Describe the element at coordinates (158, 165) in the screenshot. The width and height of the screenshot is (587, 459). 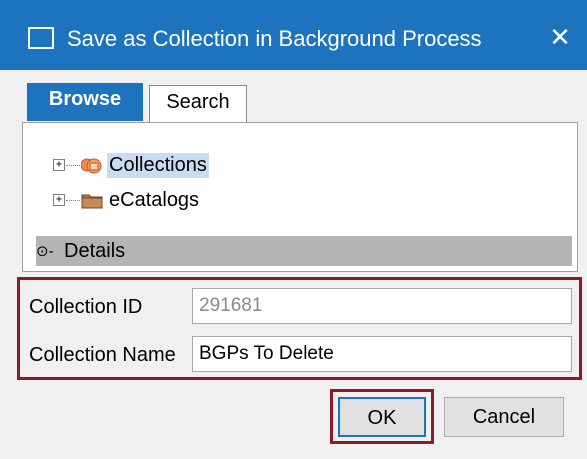
I see `tree-item-label: Collections` at that location.